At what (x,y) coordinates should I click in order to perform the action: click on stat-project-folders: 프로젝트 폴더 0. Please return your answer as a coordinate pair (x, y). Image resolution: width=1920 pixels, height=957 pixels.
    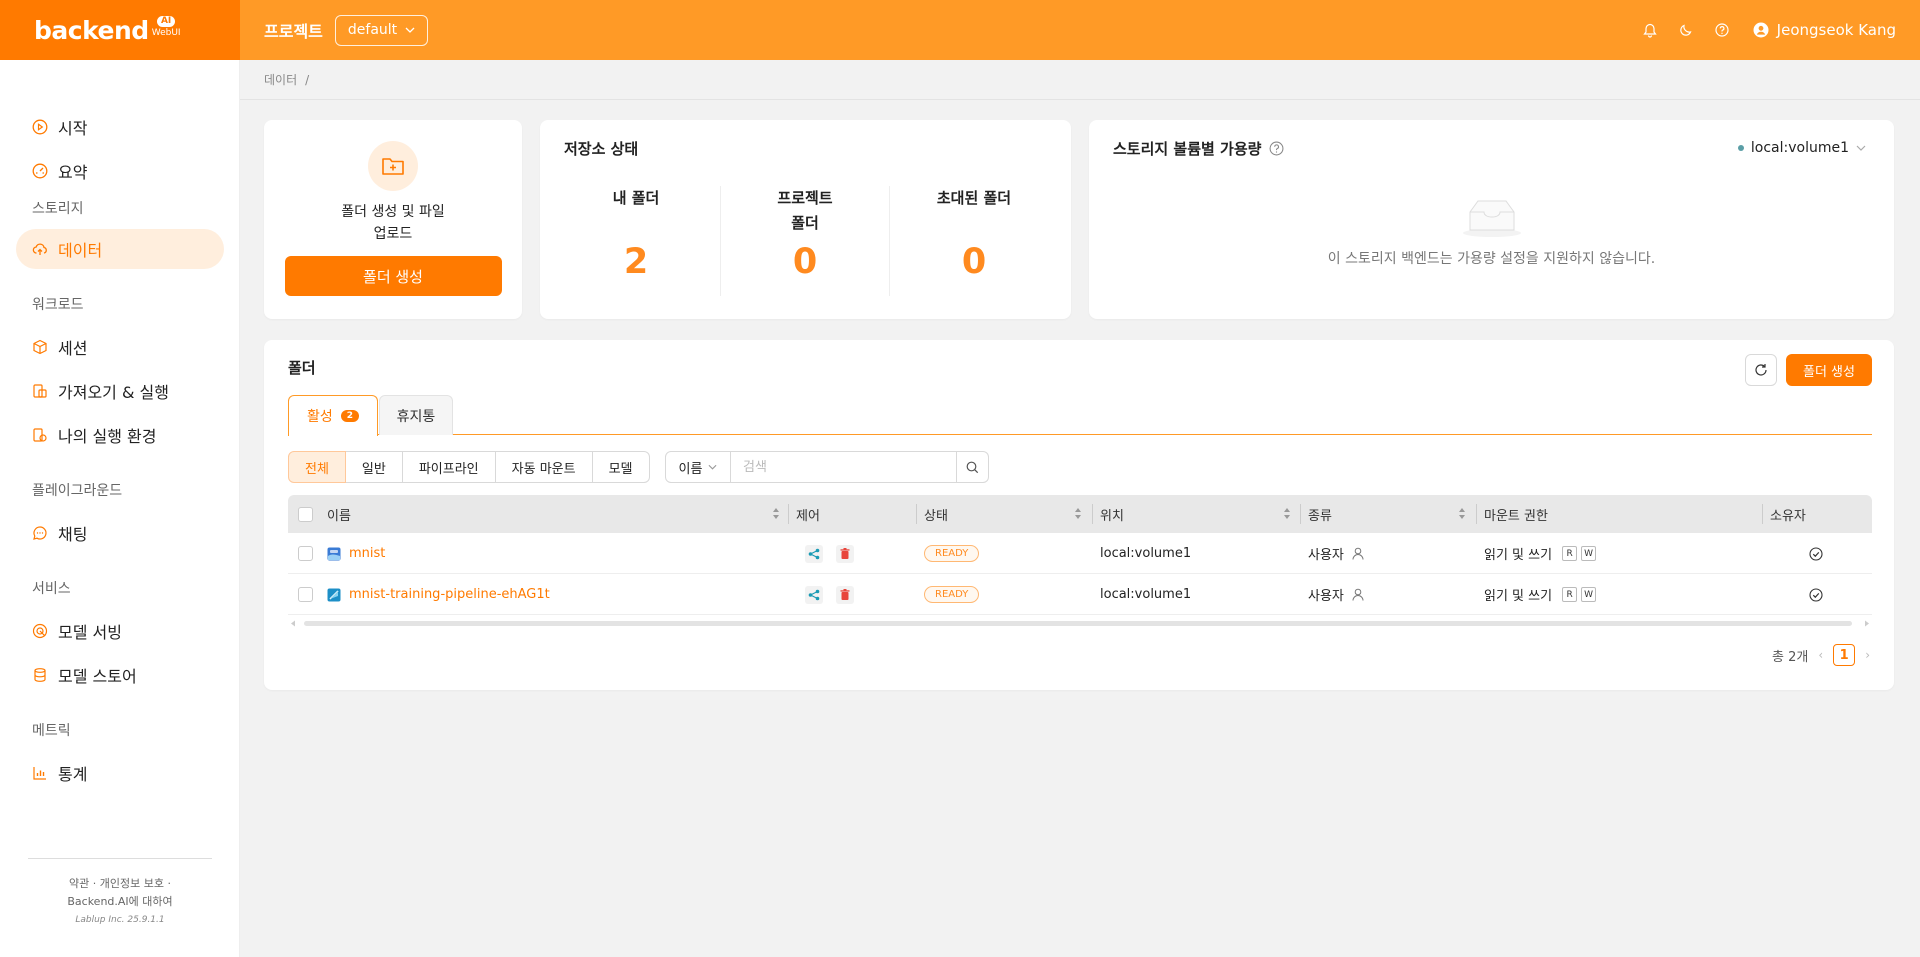
    Looking at the image, I should click on (805, 234).